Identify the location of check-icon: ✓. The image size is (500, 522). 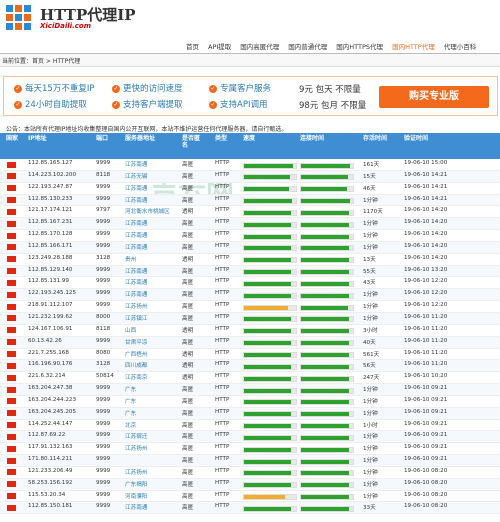
(116, 105).